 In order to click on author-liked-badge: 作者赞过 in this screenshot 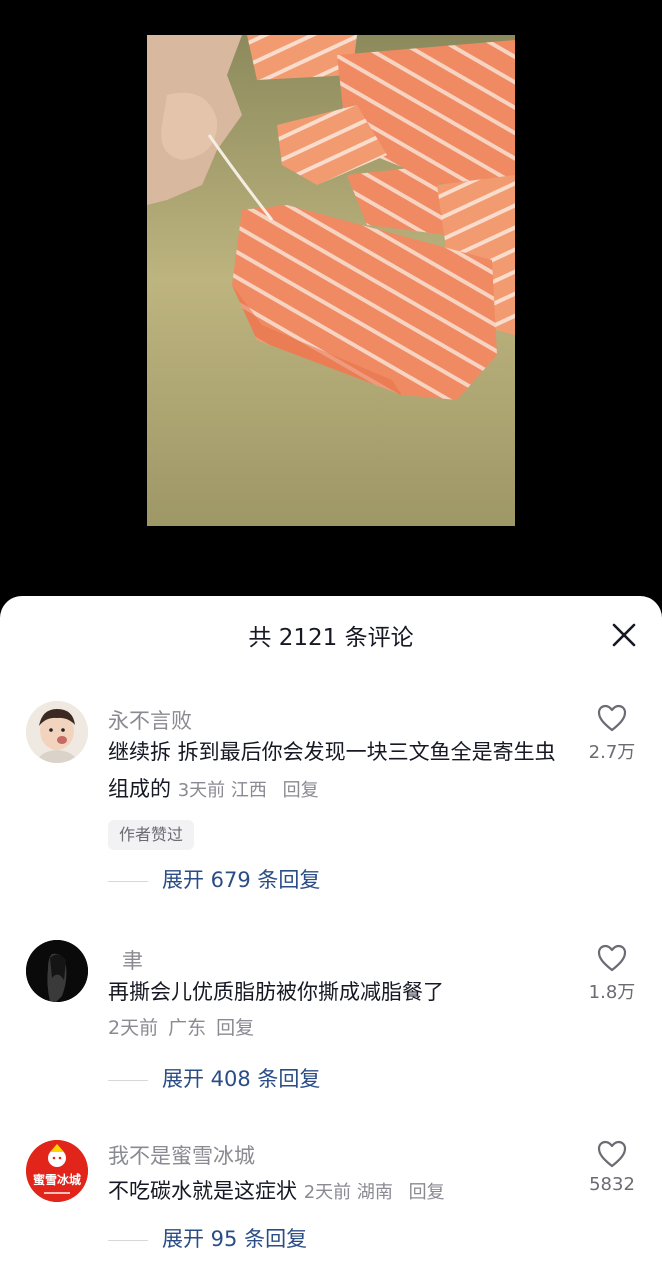, I will do `click(151, 835)`.